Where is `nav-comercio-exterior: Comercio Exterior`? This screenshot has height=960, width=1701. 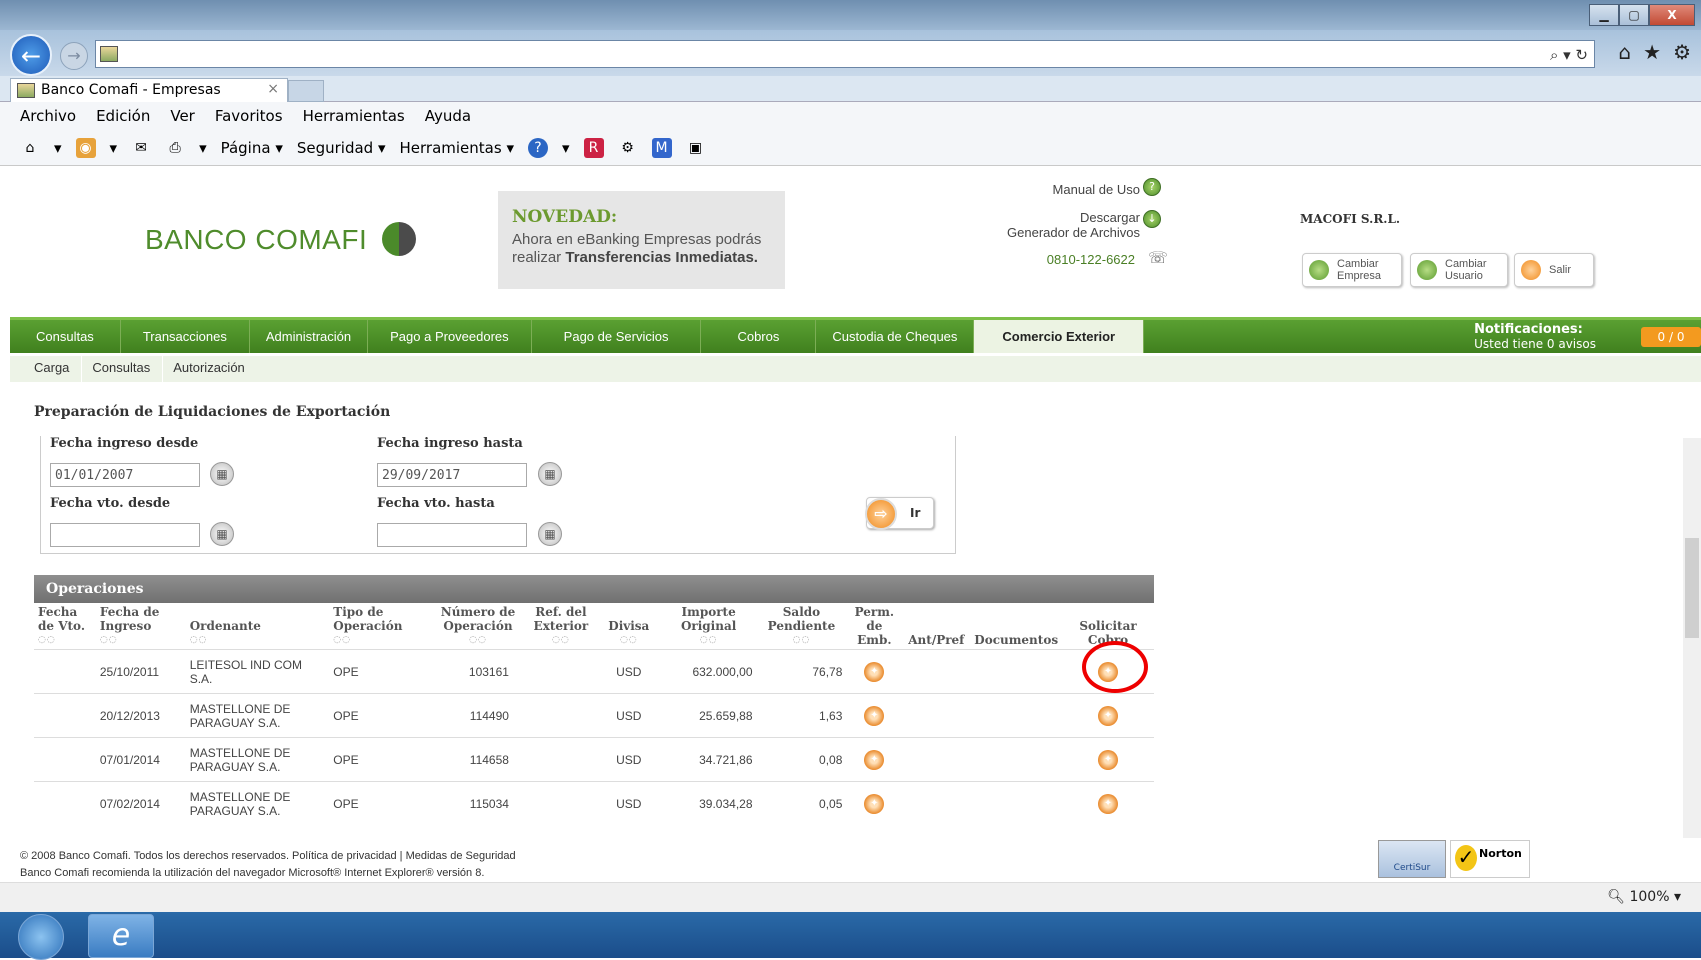
nav-comercio-exterior: Comercio Exterior is located at coordinates (1059, 336).